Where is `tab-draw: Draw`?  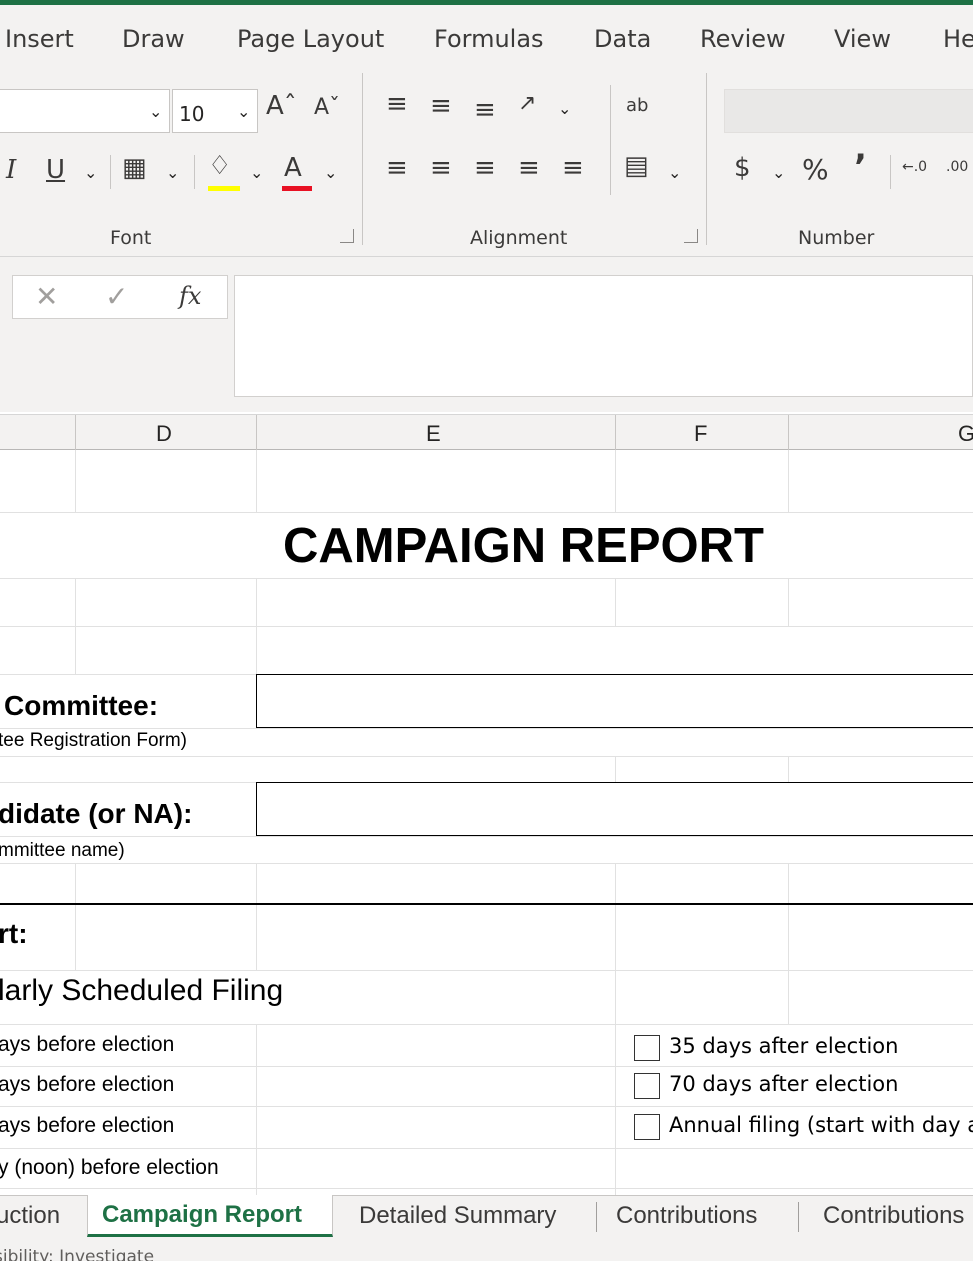
tab-draw: Draw is located at coordinates (153, 39).